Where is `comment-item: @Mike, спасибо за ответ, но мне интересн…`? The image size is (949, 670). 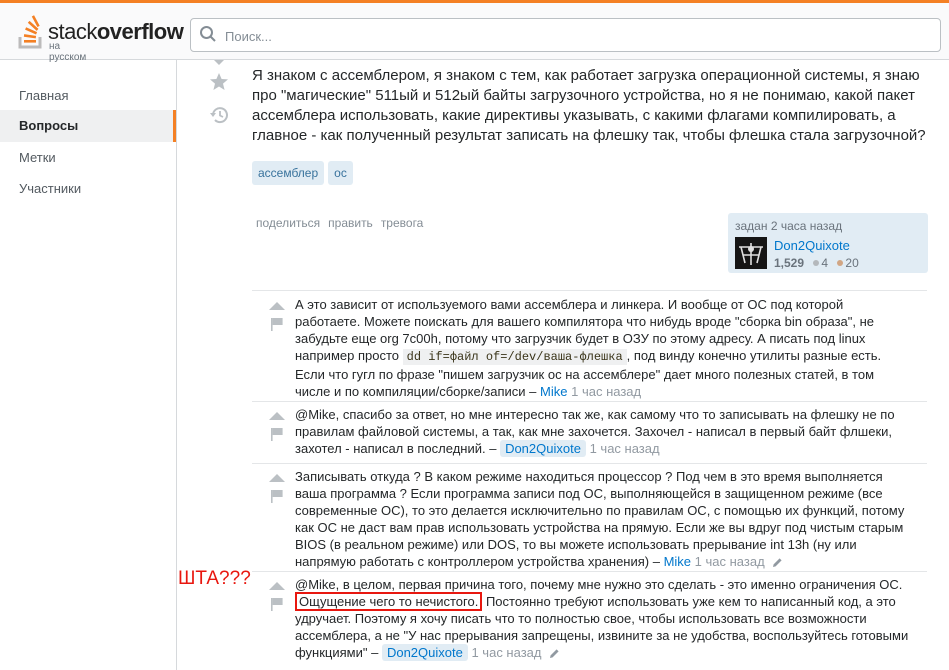
comment-item: @Mike, спасибо за ответ, но мне интересн… is located at coordinates (589, 432).